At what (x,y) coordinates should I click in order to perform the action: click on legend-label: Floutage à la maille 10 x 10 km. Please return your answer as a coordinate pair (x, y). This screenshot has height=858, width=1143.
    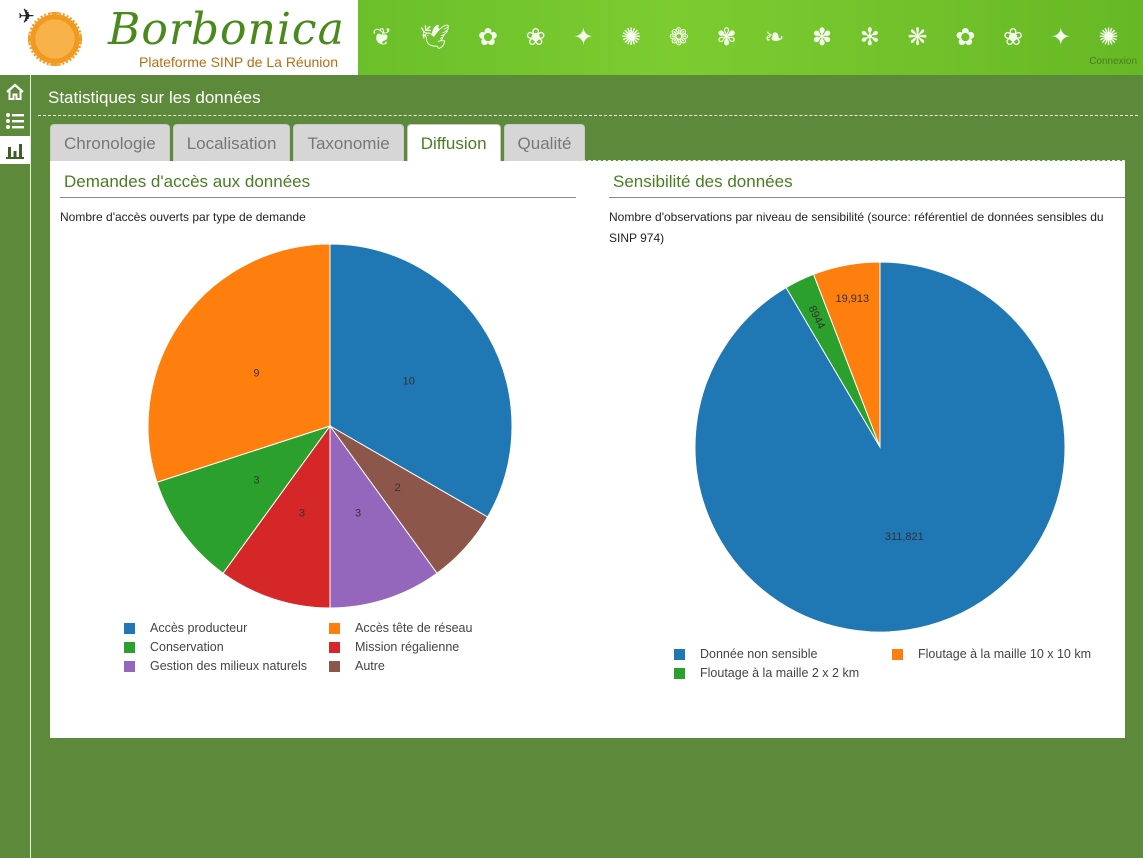
    Looking at the image, I should click on (1005, 654).